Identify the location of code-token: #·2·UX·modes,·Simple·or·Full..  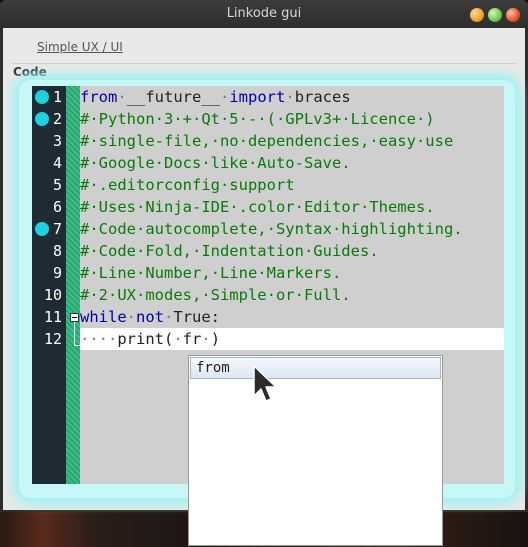
(215, 295).